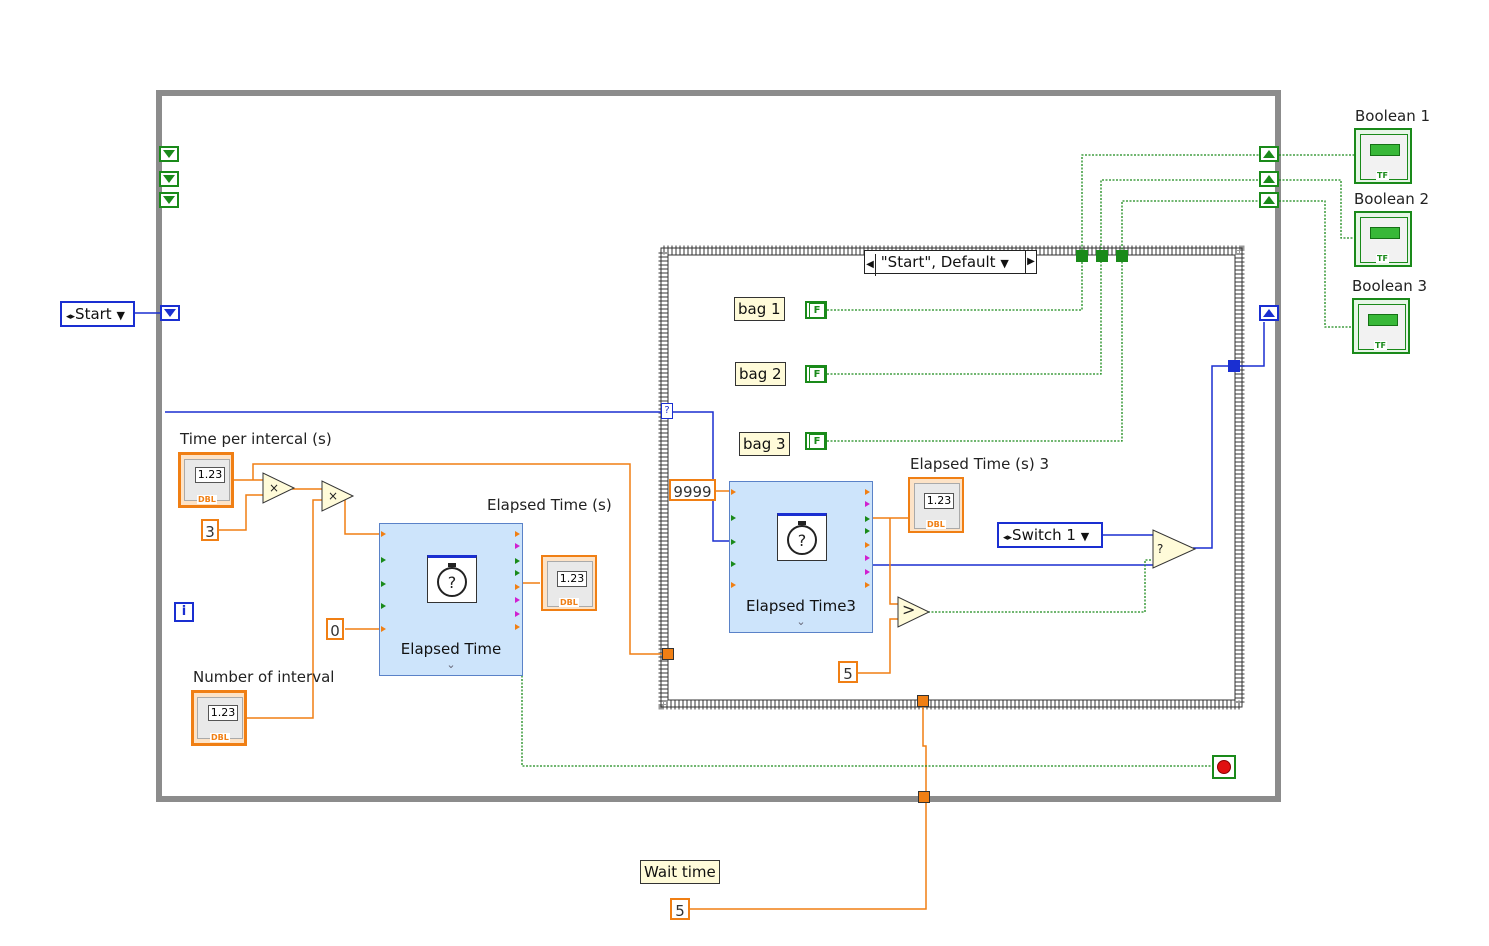 The image size is (1489, 946). Describe the element at coordinates (93, 314) in the screenshot. I see `start-enum-label: Start` at that location.